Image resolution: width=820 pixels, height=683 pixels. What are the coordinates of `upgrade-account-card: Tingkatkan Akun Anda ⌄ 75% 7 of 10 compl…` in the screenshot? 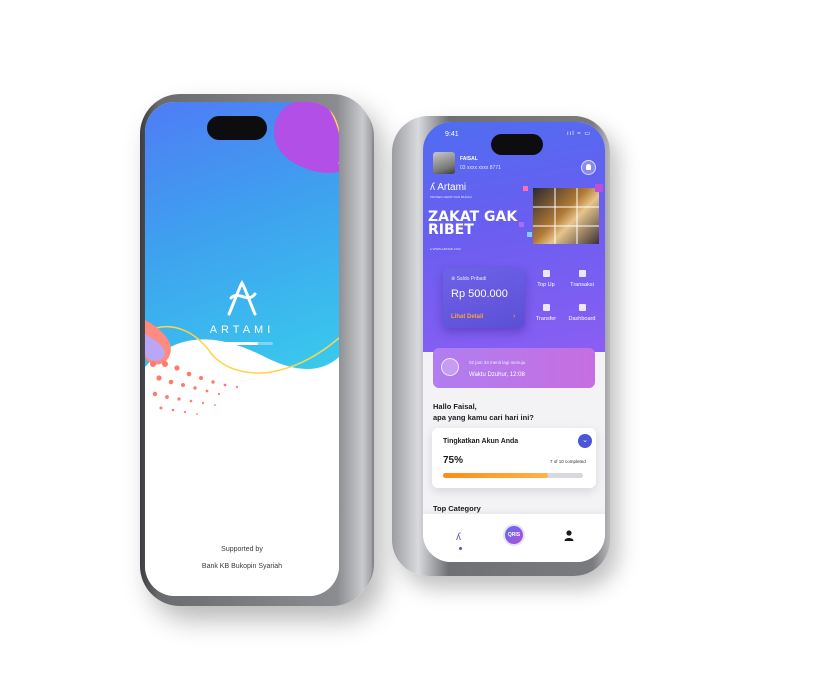 It's located at (514, 458).